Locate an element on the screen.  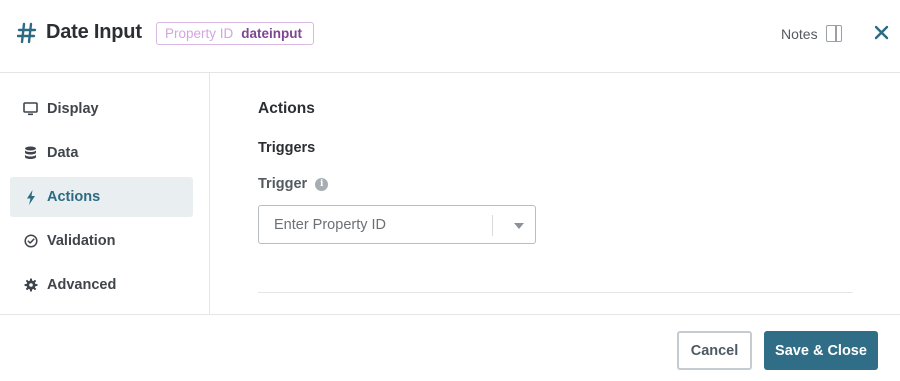
notes-label: Notes is located at coordinates (799, 33).